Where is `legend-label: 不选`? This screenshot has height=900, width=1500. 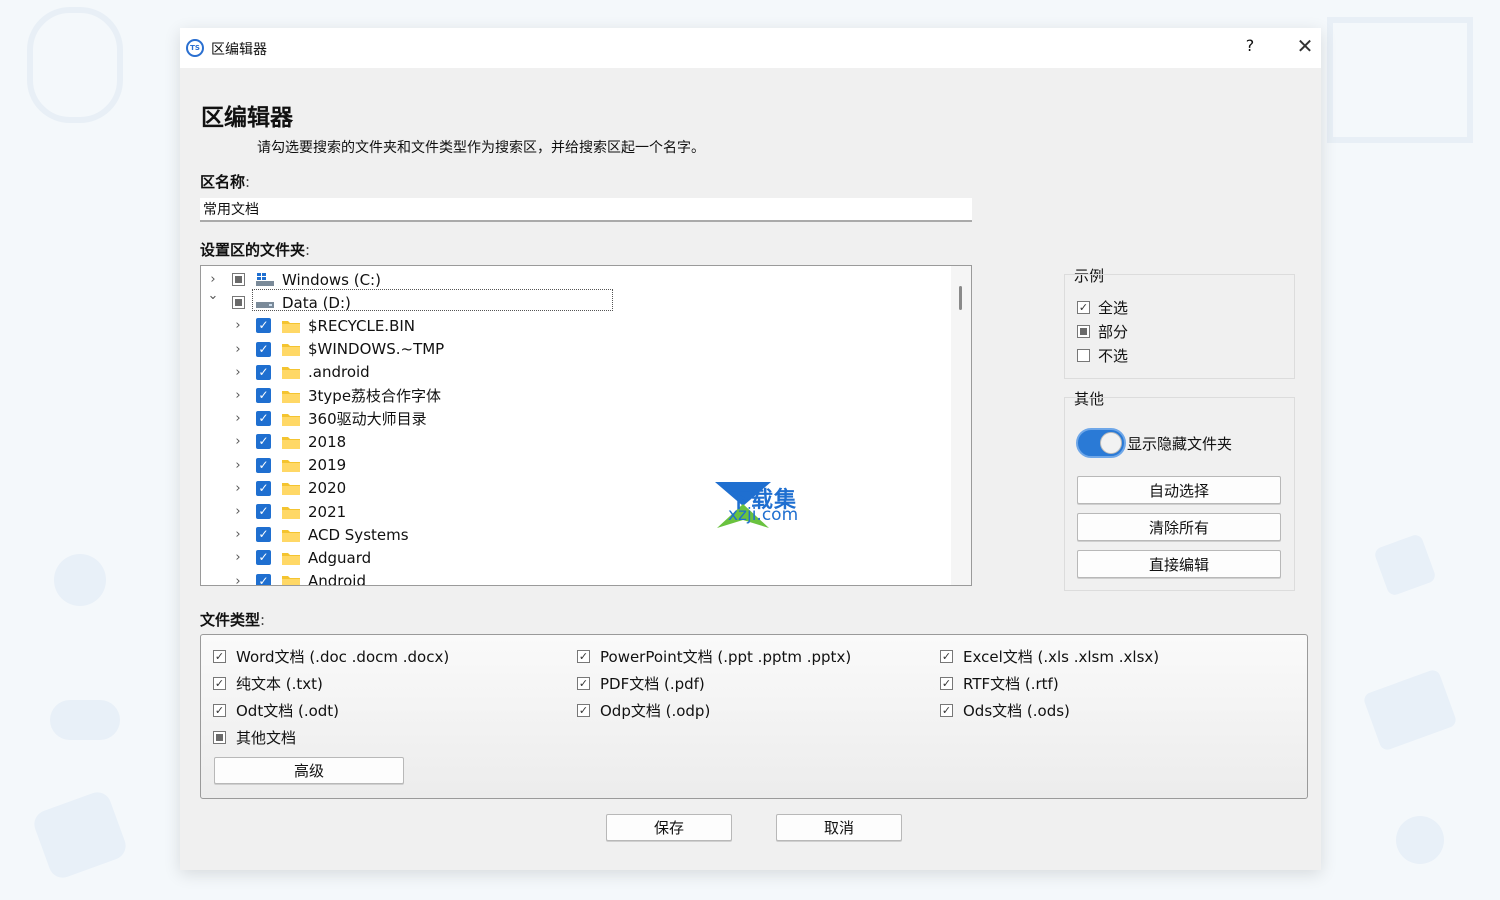 legend-label: 不选 is located at coordinates (1113, 356).